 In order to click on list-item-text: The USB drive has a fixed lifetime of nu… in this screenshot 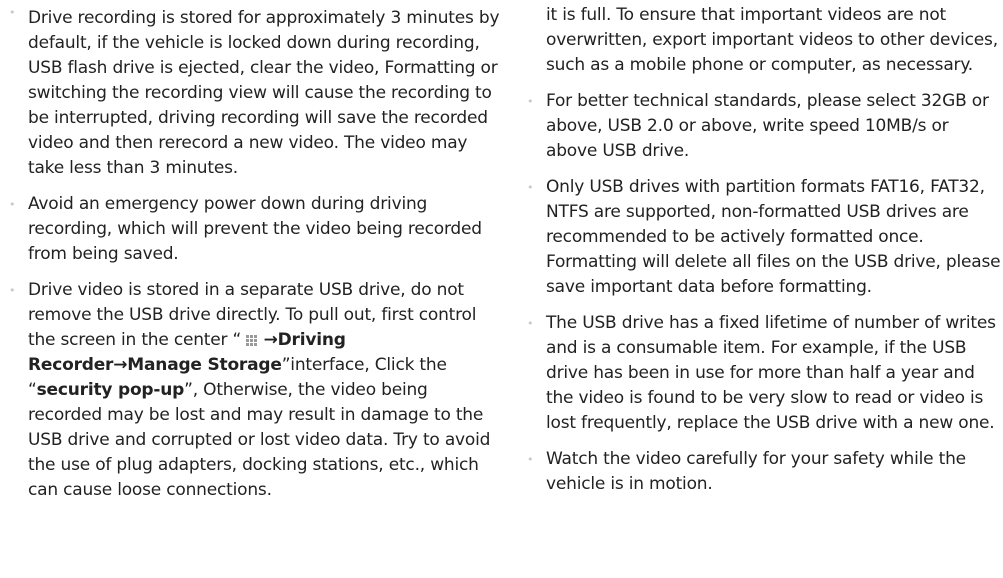, I will do `click(771, 373)`.